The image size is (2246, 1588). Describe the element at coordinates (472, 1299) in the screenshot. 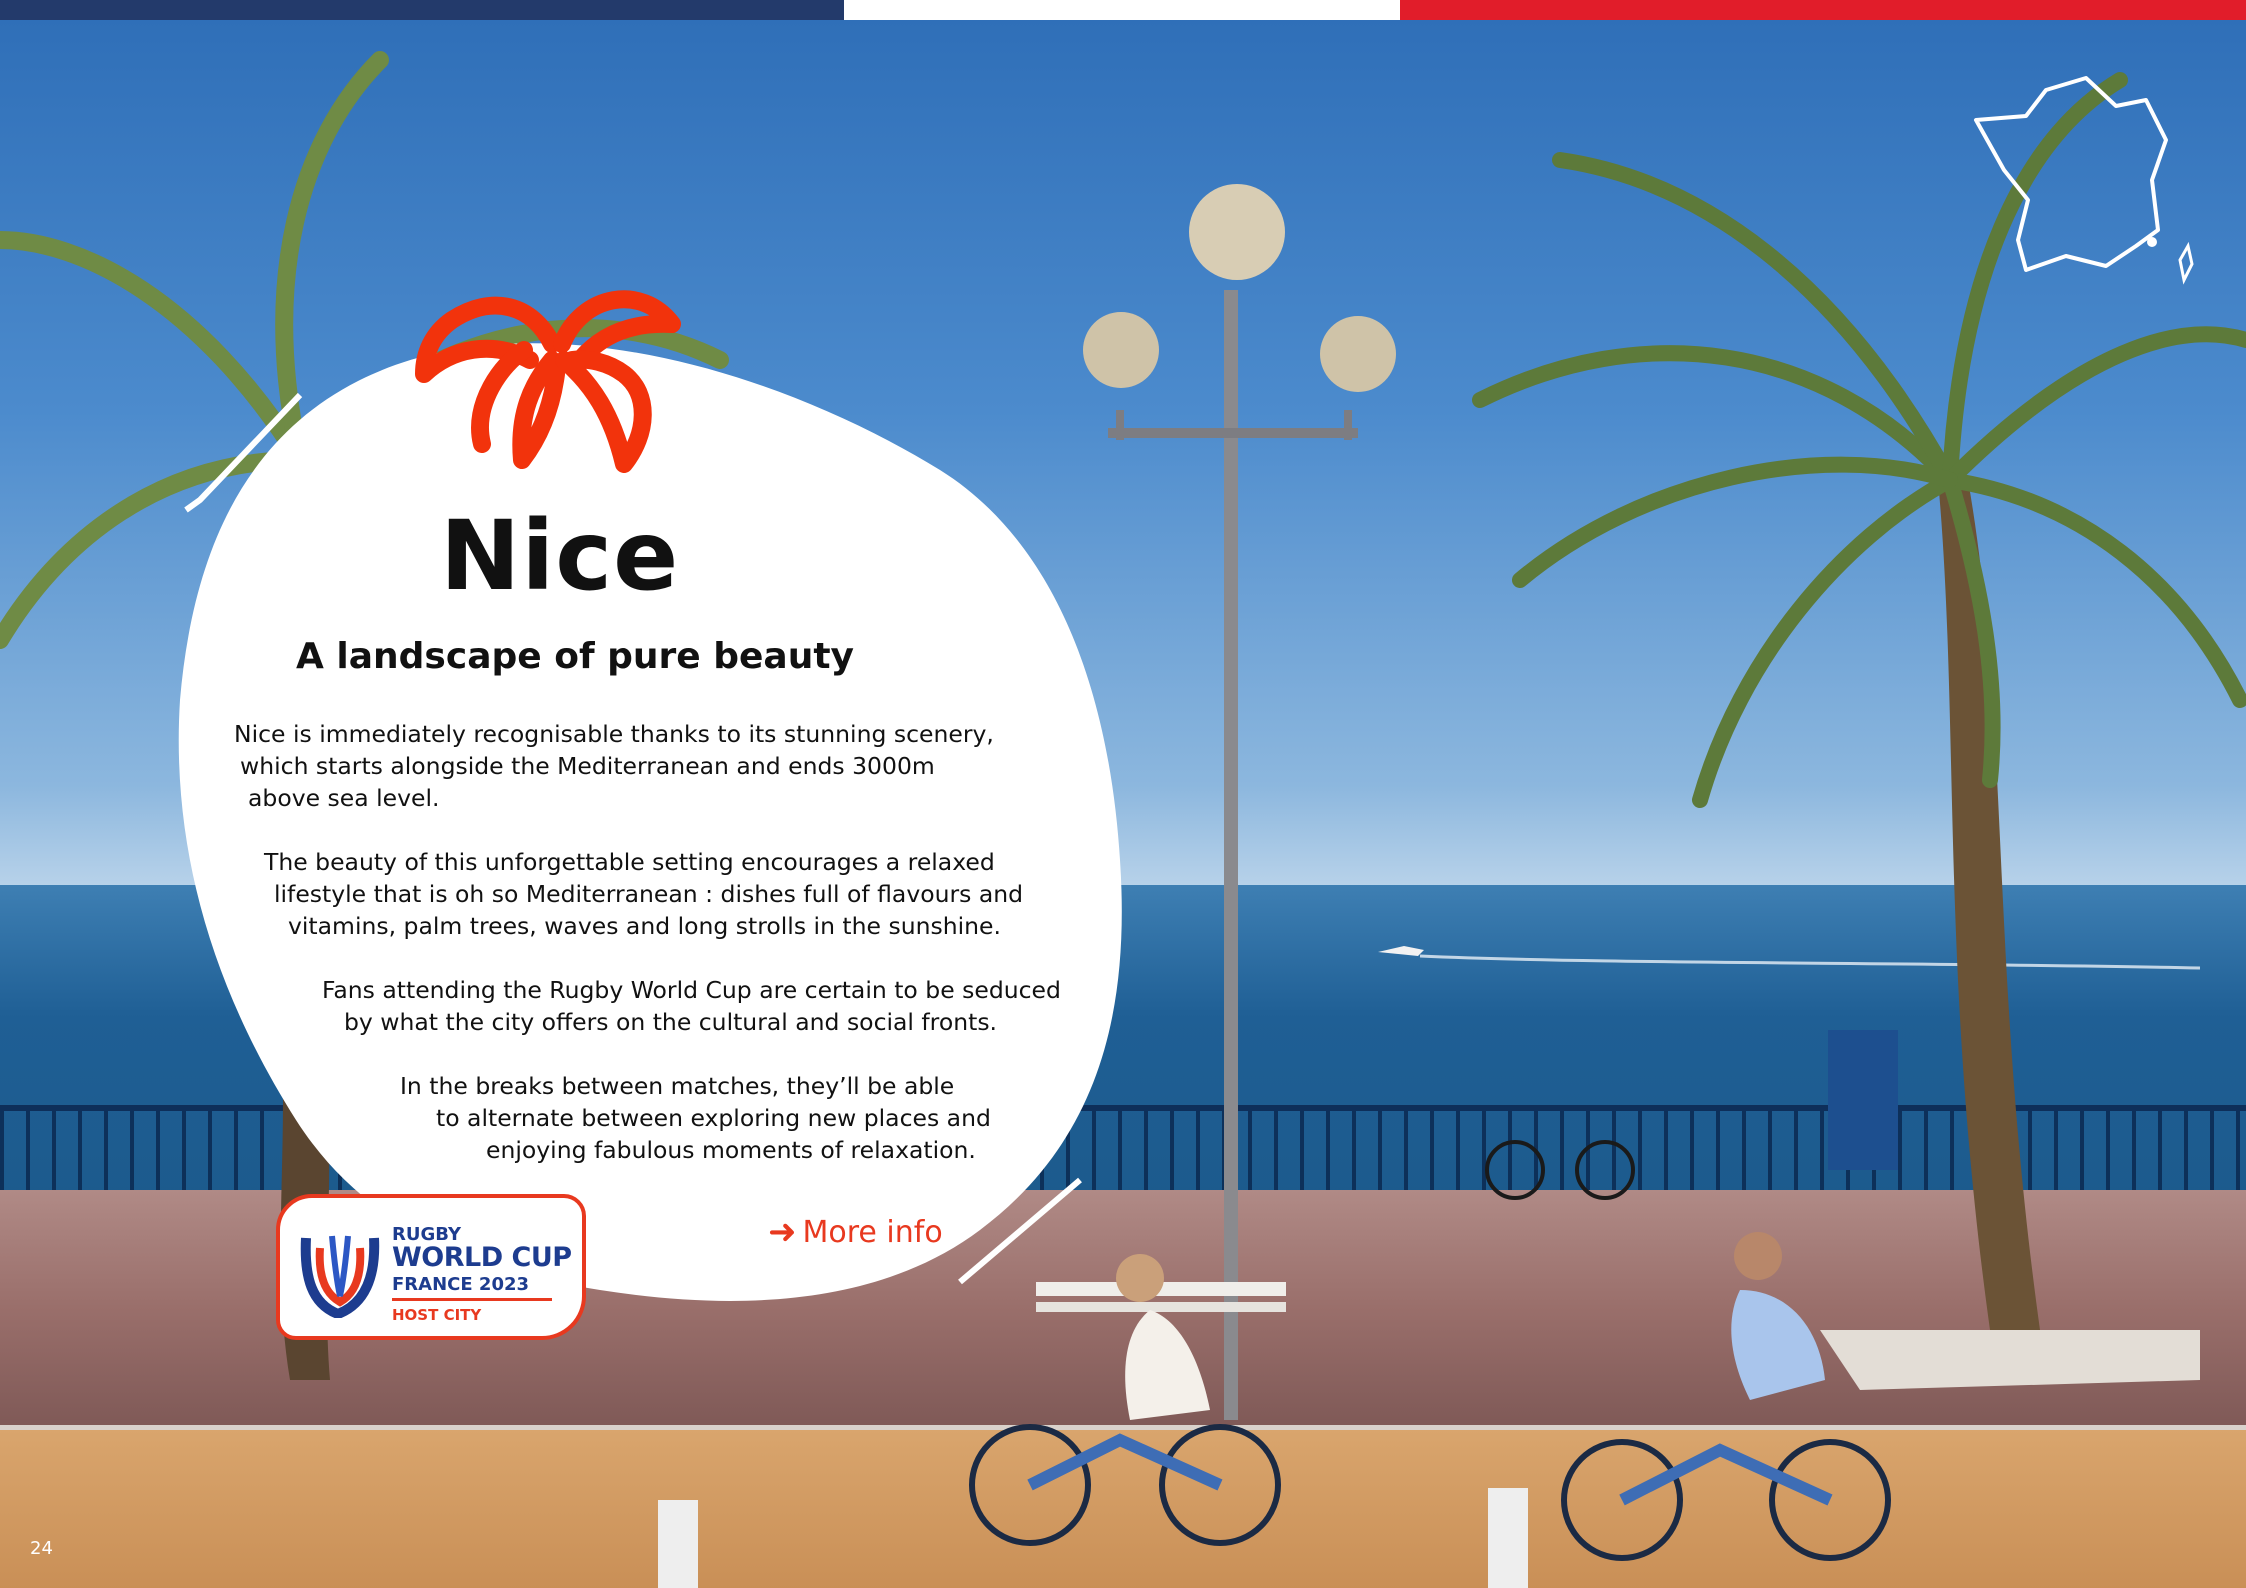

I see `badge-divider` at that location.